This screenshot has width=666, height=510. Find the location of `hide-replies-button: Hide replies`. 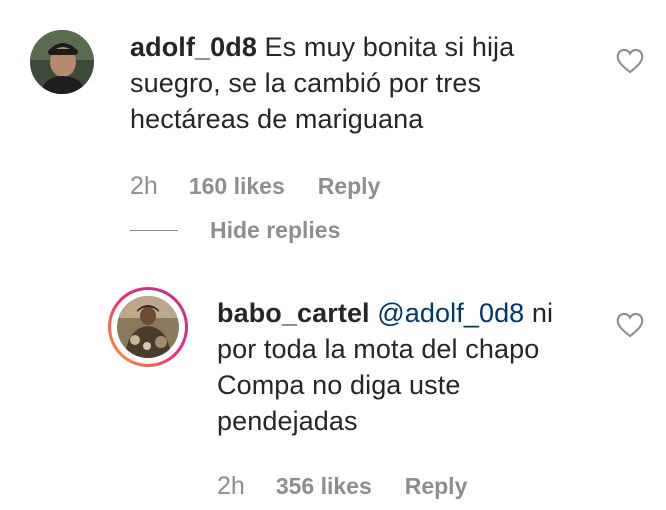

hide-replies-button: Hide replies is located at coordinates (235, 230).